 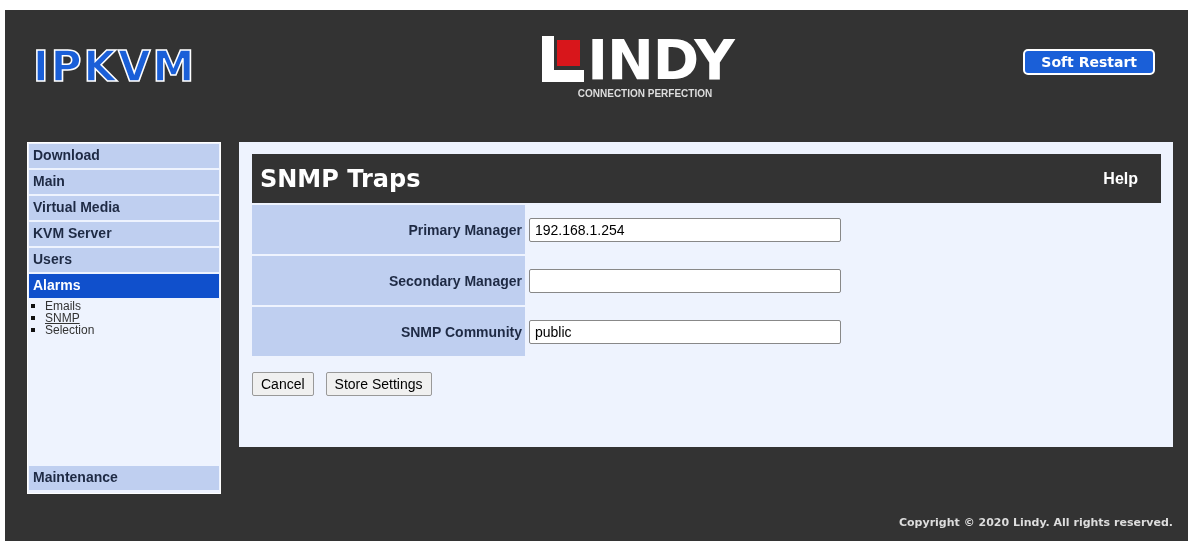 I want to click on sidebar-item: Download, so click(x=124, y=156).